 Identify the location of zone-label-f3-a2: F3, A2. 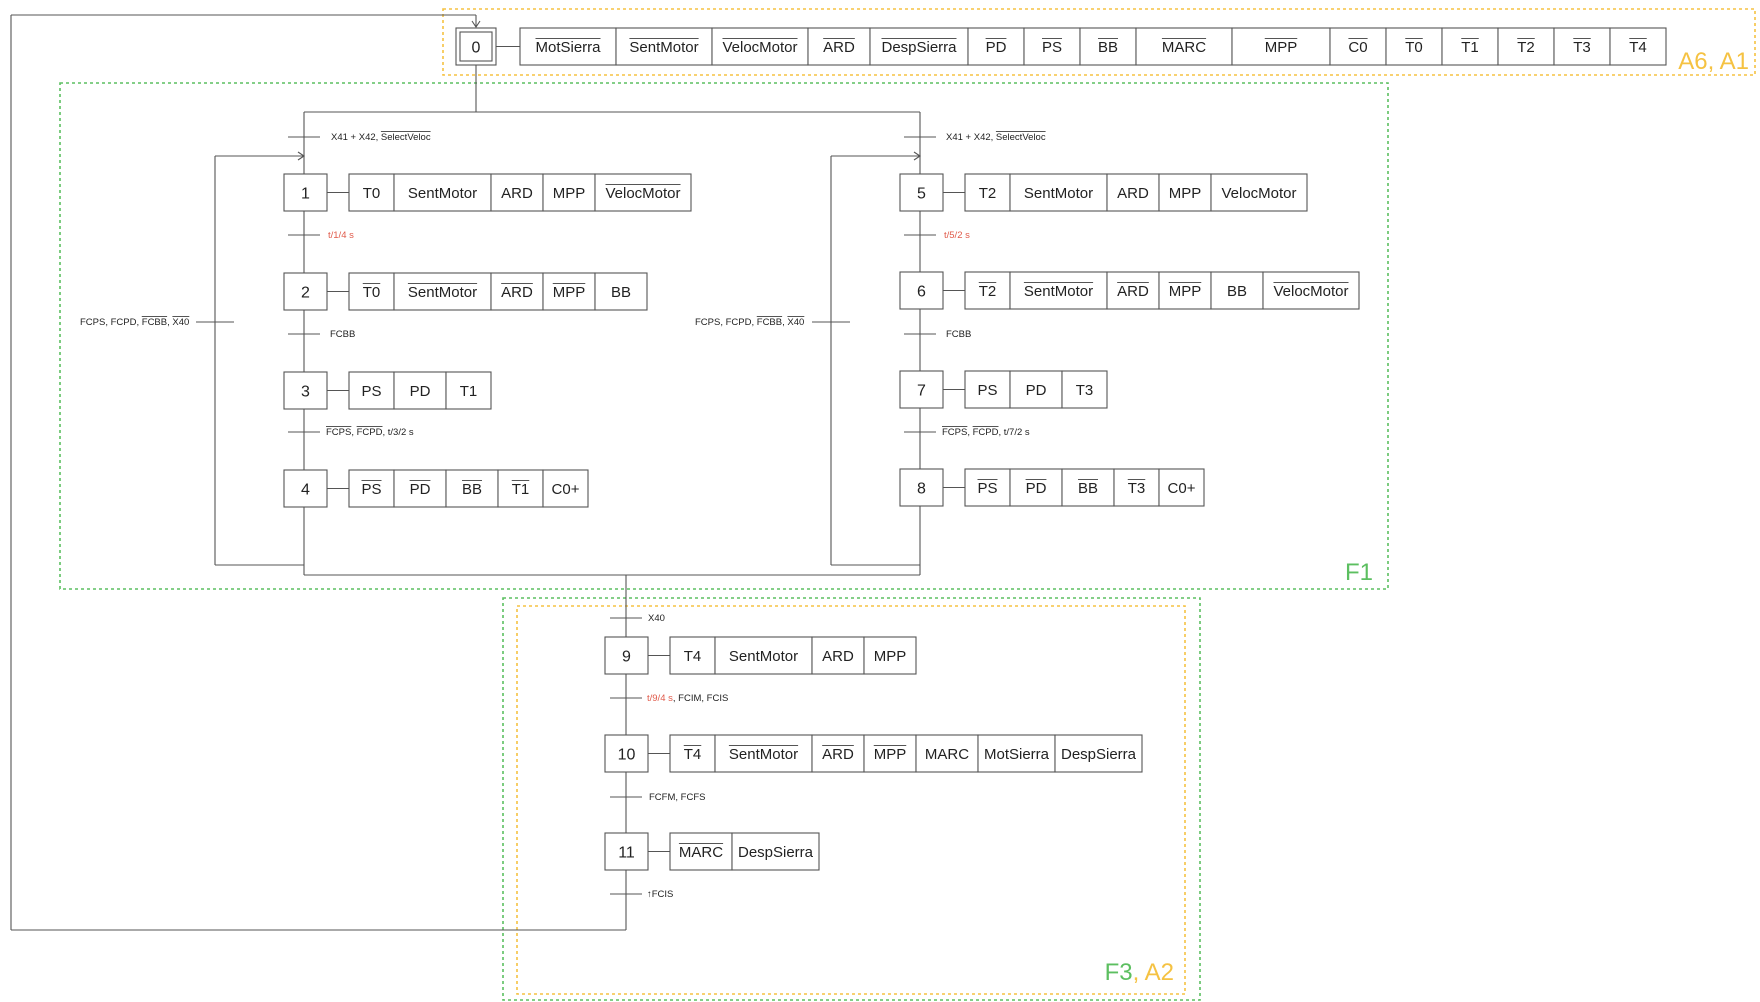
(1139, 972).